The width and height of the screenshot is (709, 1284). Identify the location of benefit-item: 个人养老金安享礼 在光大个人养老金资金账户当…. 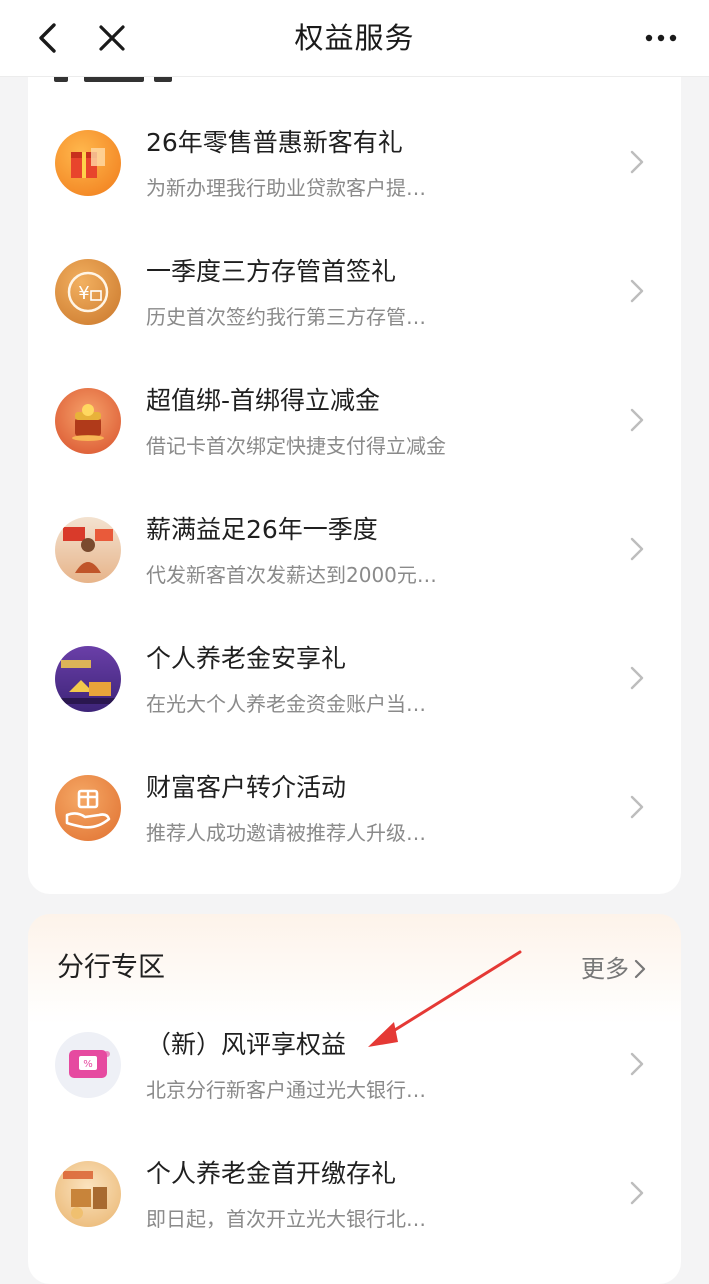
(354, 684).